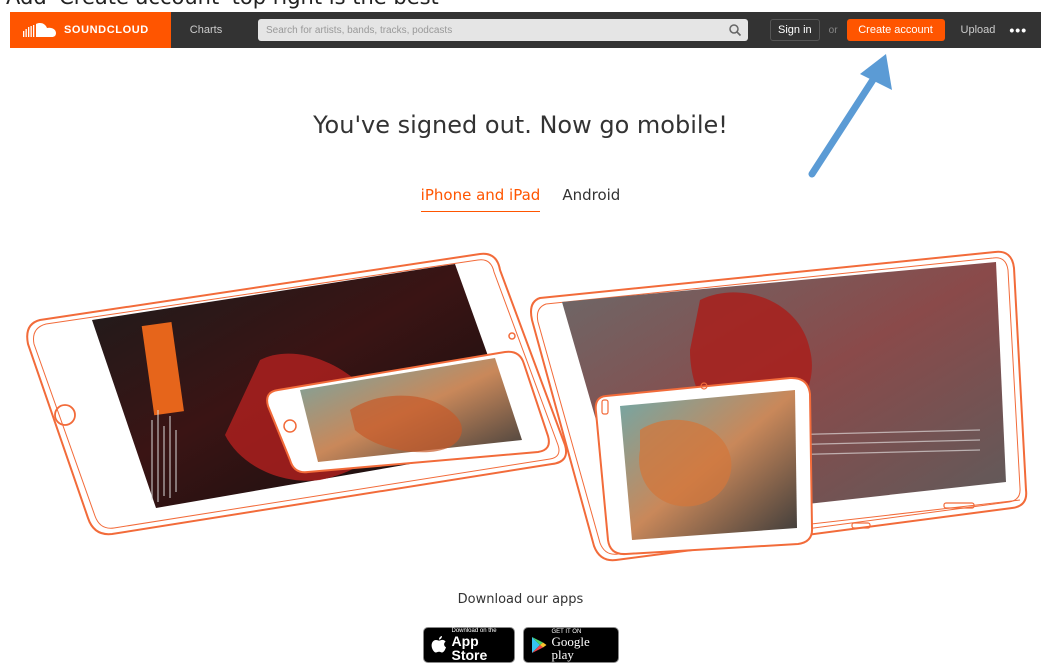 The height and width of the screenshot is (670, 1041). Describe the element at coordinates (438, 644) in the screenshot. I see `apple-icon` at that location.